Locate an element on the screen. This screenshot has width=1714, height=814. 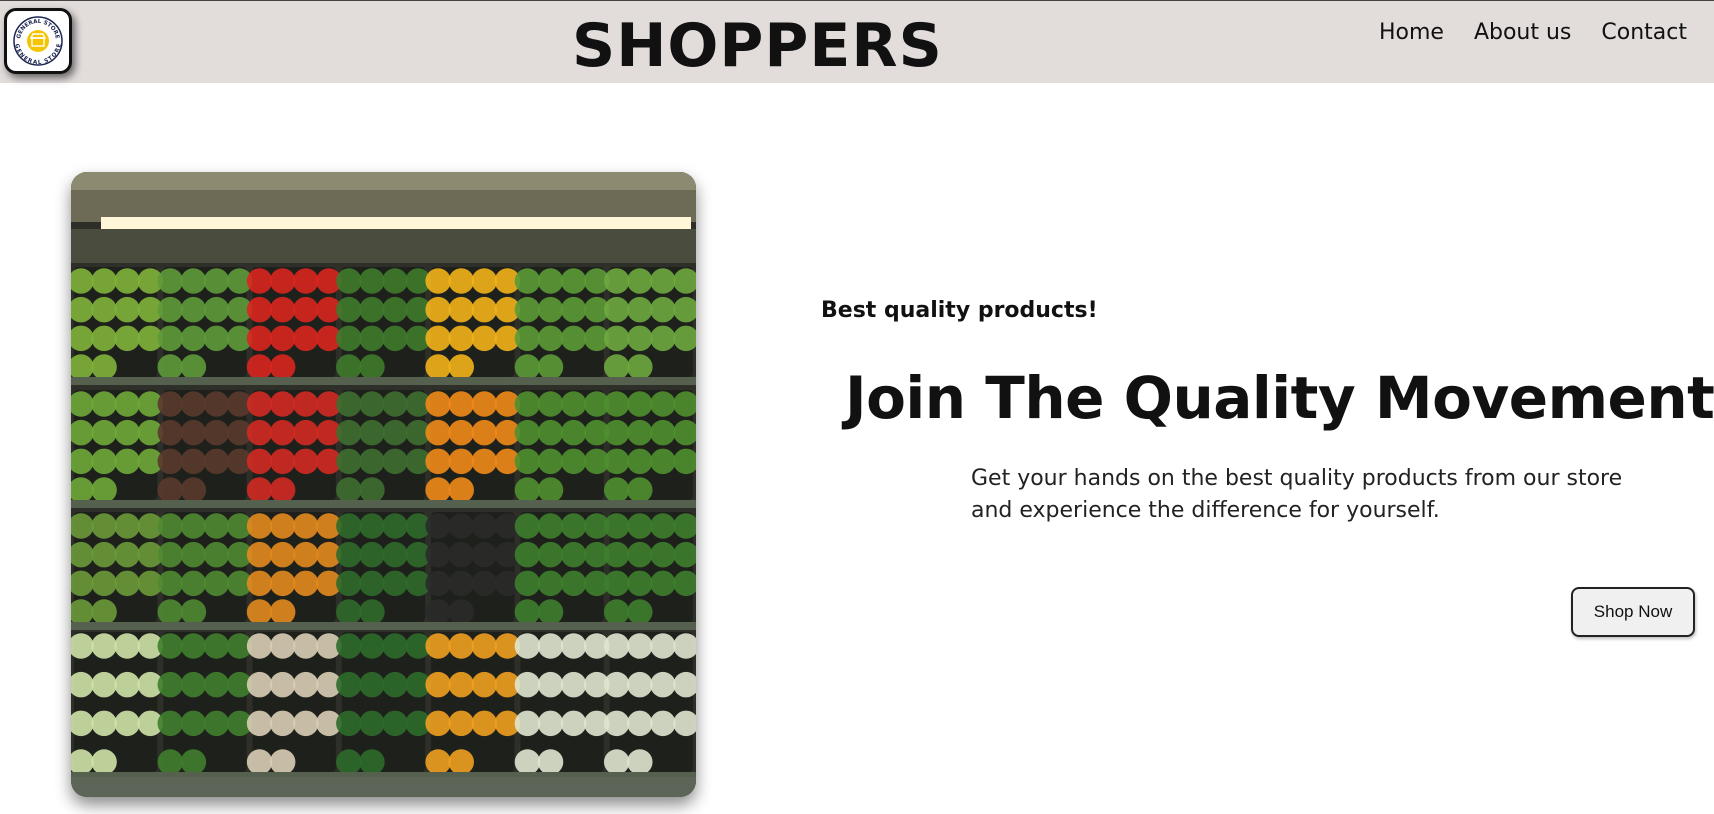
nav-home-link: Home is located at coordinates (1411, 33).